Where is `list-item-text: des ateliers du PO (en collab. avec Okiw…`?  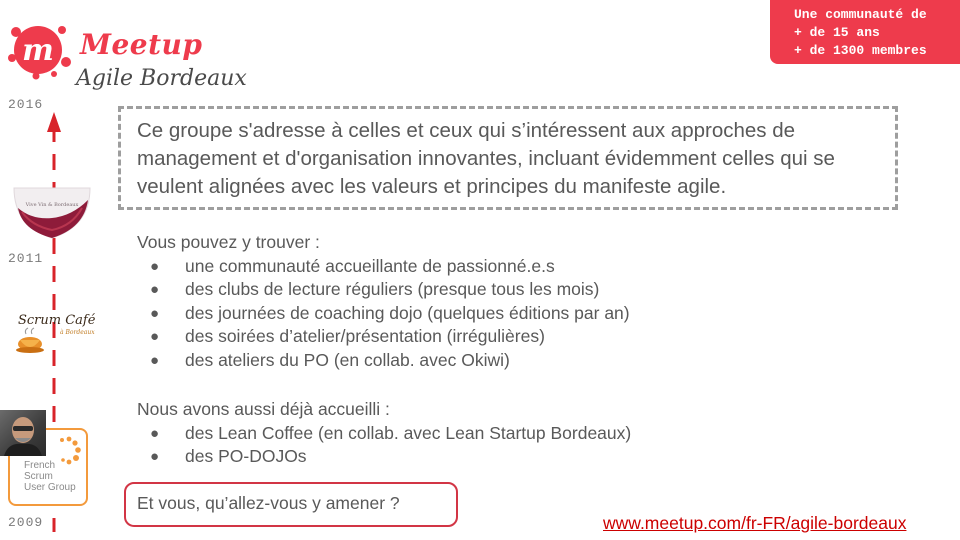
list-item-text: des ateliers du PO (en collab. avec Okiw… is located at coordinates (347, 359).